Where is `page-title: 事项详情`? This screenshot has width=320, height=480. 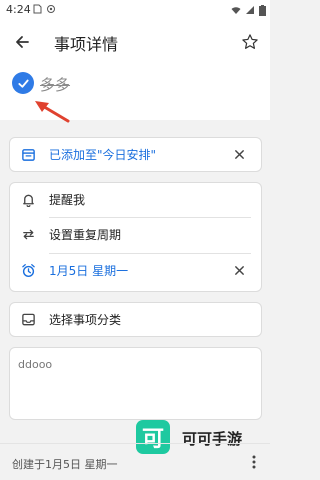
page-title: 事项详情 is located at coordinates (86, 44).